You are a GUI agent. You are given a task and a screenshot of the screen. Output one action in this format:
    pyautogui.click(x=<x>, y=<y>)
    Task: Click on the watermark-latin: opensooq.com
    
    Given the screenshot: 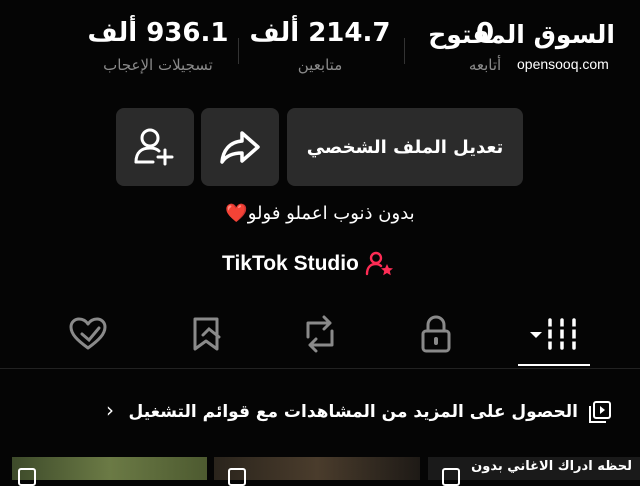 What is the action you would take?
    pyautogui.click(x=563, y=64)
    